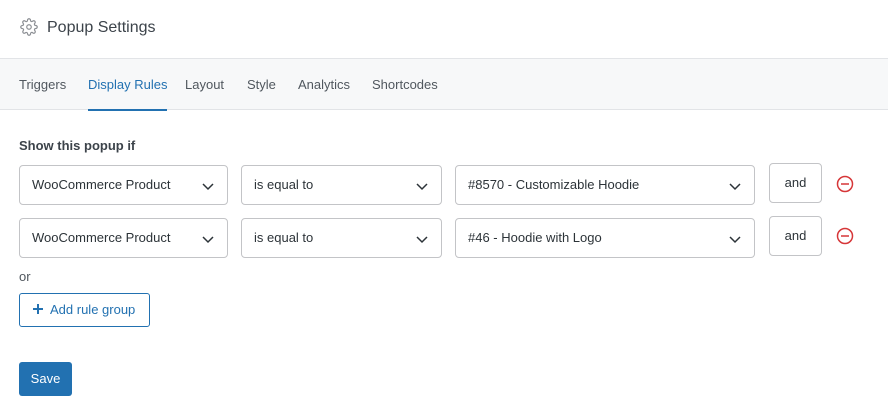 Image resolution: width=888 pixels, height=410 pixels. Describe the element at coordinates (93, 309) in the screenshot. I see `add-rule-group-label: Add rule group` at that location.